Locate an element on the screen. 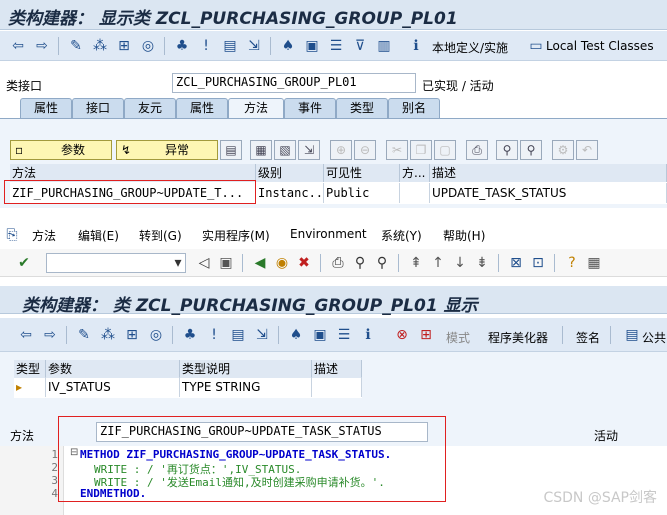 The width and height of the screenshot is (667, 515). prev-page-icon: ↑ is located at coordinates (438, 263).